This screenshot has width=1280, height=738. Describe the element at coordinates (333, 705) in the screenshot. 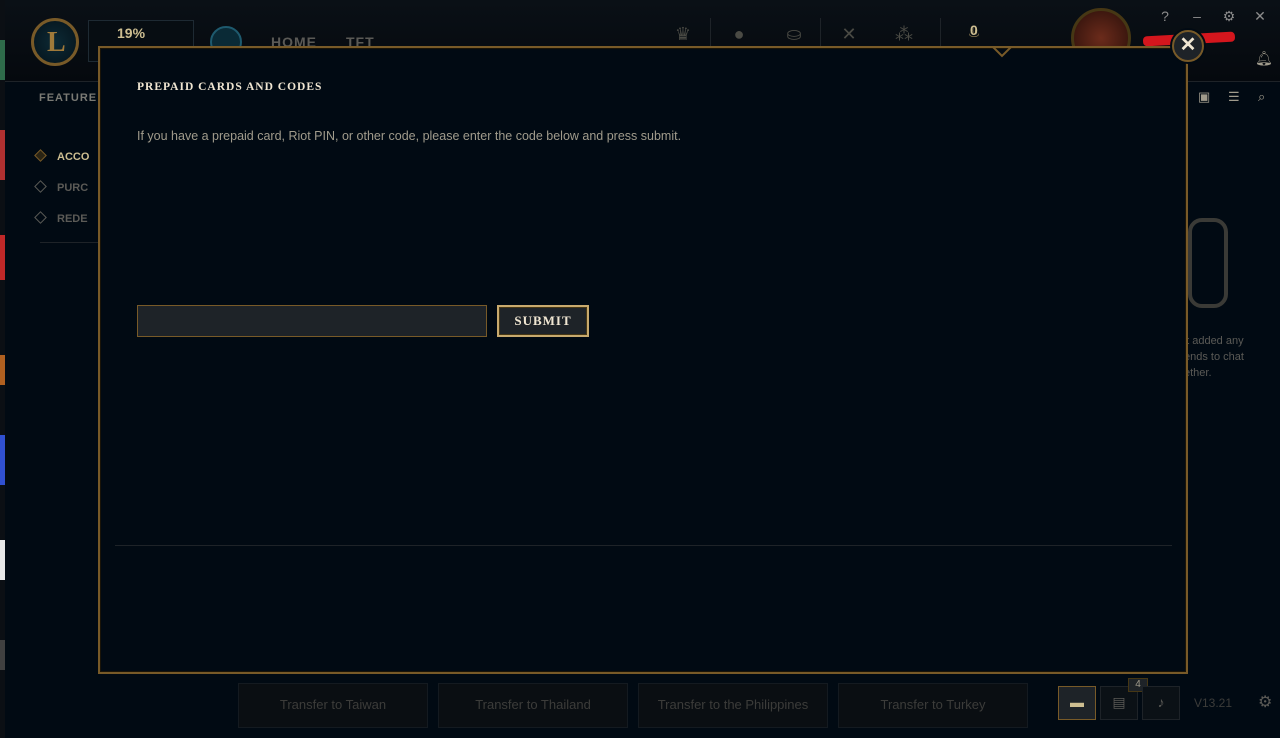

I see `transfer-taiwan-button: Transfer to Taiwan` at that location.